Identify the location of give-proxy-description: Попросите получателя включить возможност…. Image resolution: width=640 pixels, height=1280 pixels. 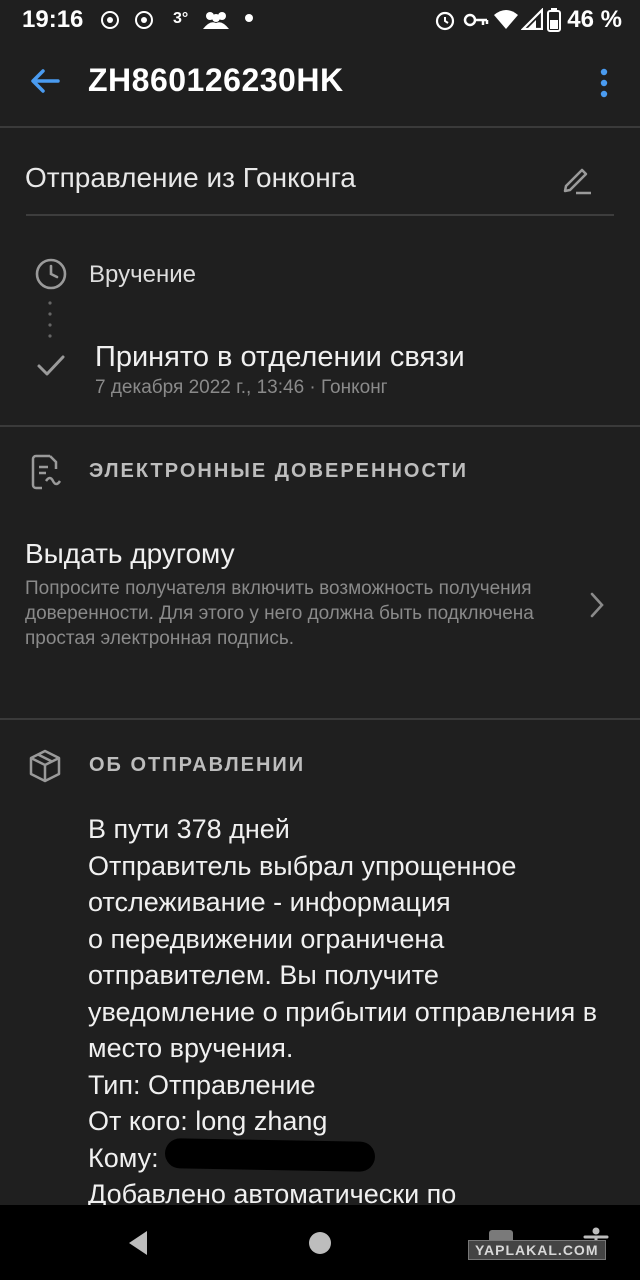
(279, 613).